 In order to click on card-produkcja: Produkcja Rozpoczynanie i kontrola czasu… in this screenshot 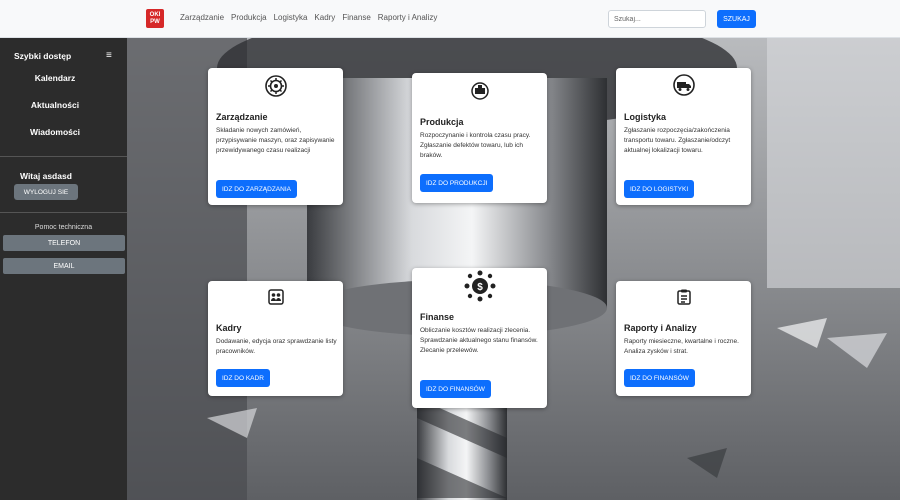, I will do `click(479, 138)`.